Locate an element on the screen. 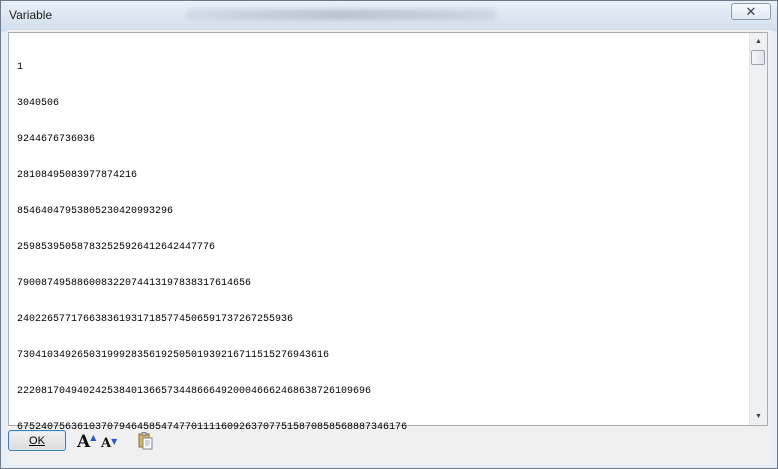  down-arrow-icon: ▼ is located at coordinates (114, 441).